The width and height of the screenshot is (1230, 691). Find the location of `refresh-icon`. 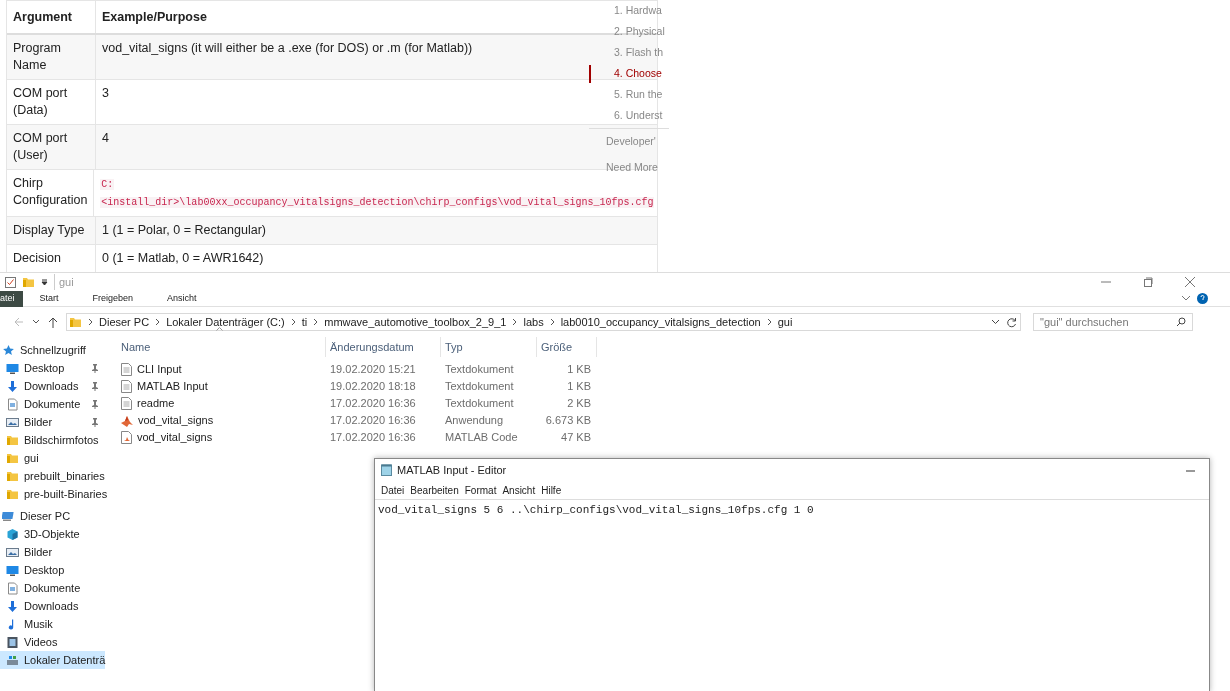

refresh-icon is located at coordinates (1011, 322).